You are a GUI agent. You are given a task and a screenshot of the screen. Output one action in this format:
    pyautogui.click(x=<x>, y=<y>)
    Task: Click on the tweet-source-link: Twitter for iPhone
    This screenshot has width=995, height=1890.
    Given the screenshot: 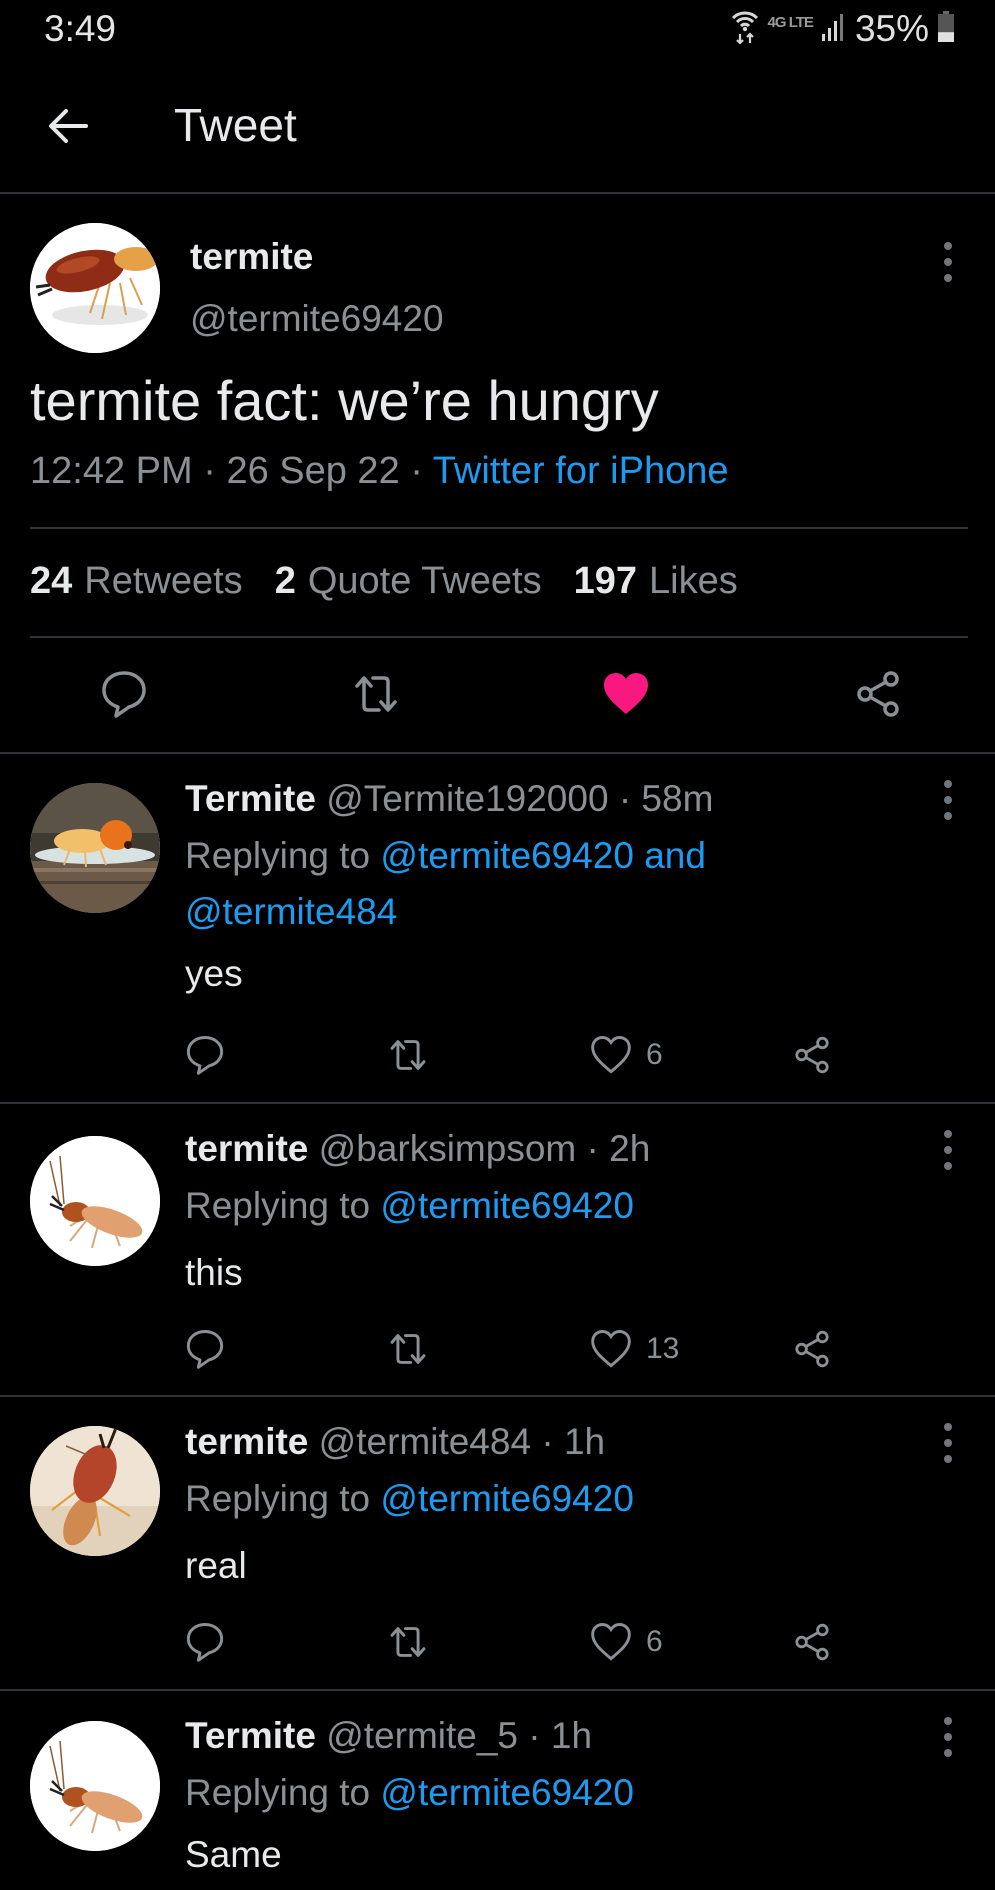 What is the action you would take?
    pyautogui.click(x=581, y=471)
    